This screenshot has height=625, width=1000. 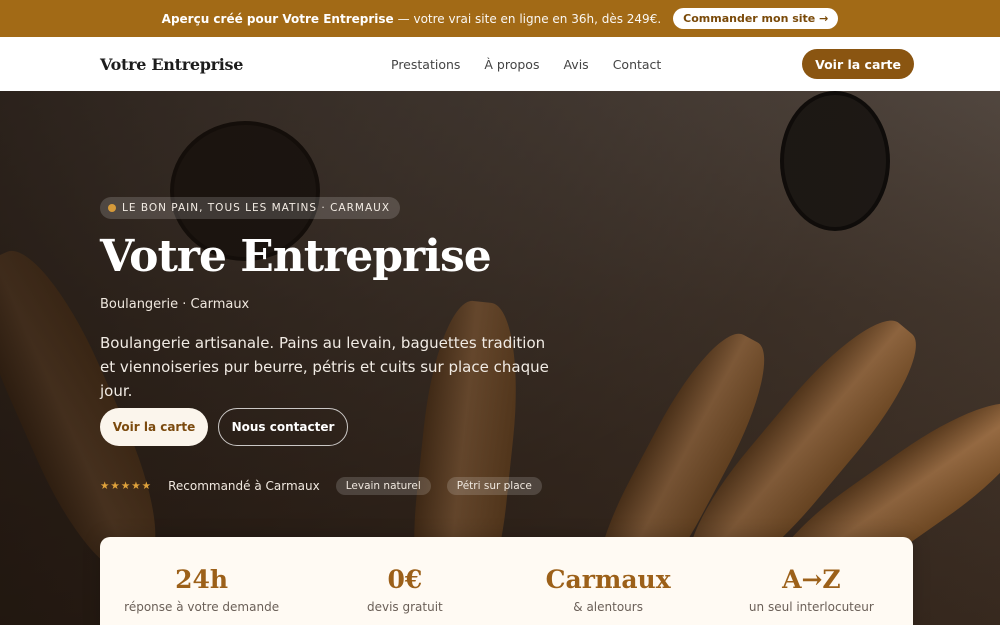 I want to click on stat-item: A→Z un seul interlocuteur, so click(x=811, y=581).